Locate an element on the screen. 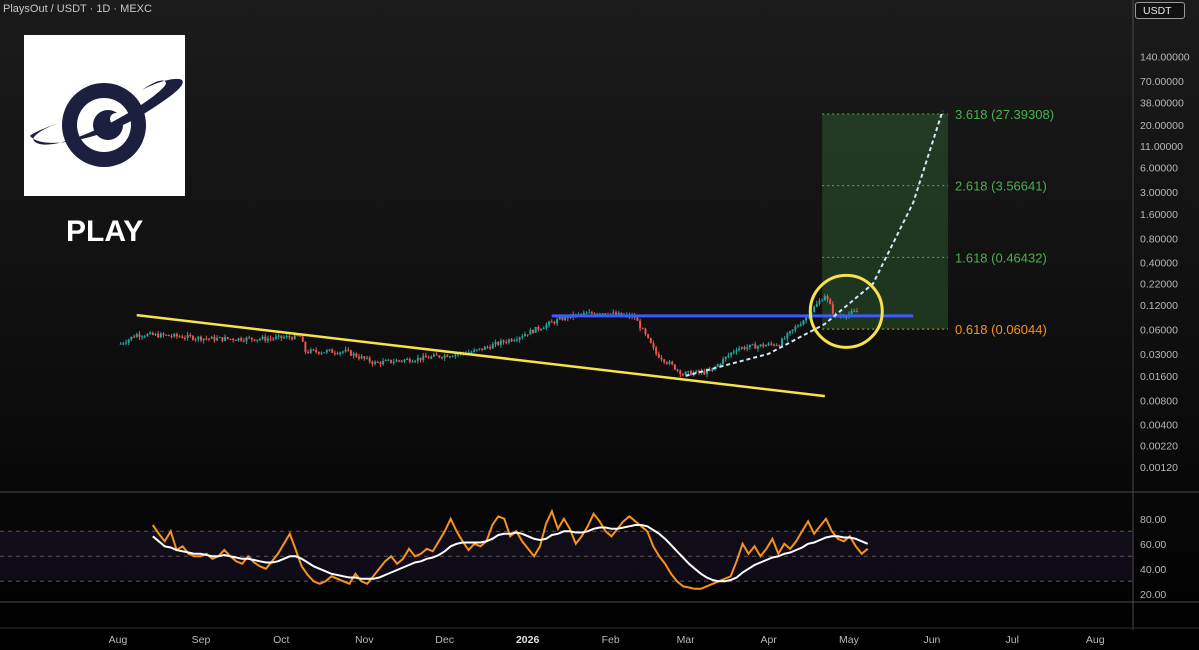 This screenshot has width=1199, height=650. time-tick-label: Oct is located at coordinates (281, 640).